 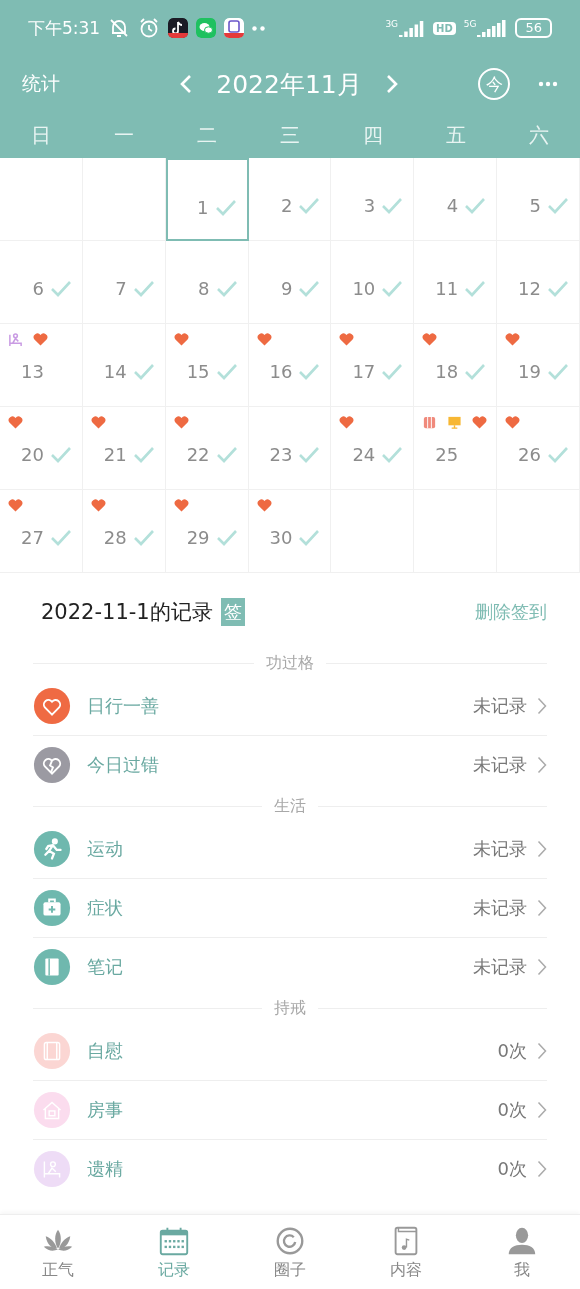 I want to click on weekday-label: 三, so click(x=290, y=135).